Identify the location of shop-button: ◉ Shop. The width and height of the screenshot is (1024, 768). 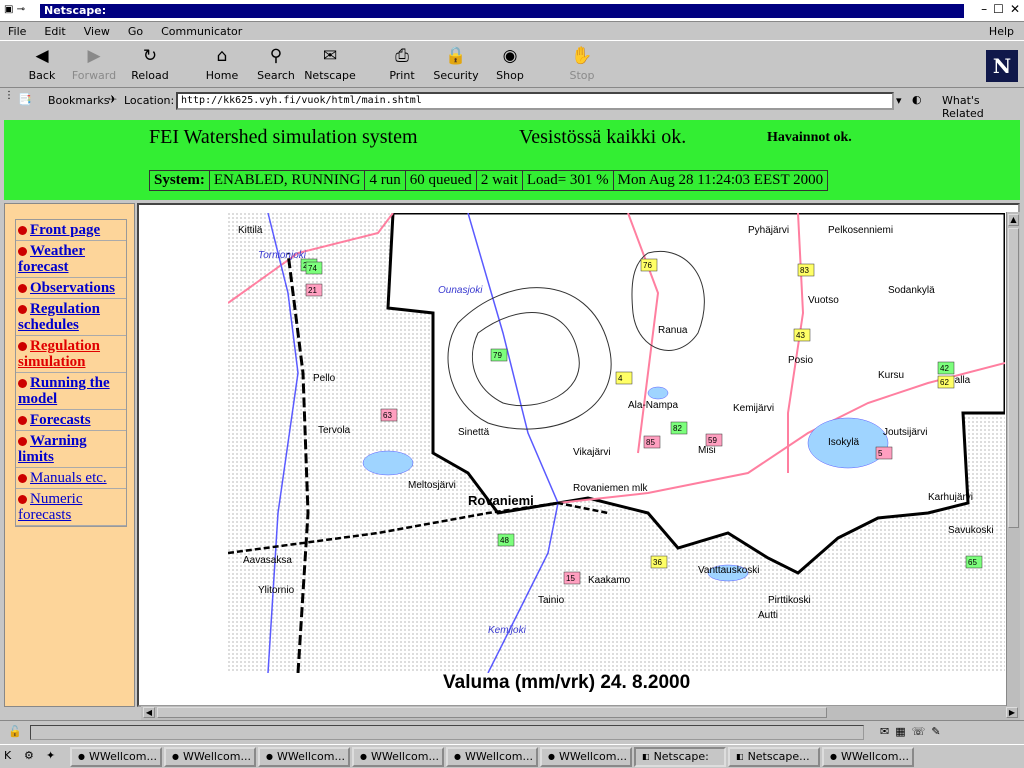
(510, 63).